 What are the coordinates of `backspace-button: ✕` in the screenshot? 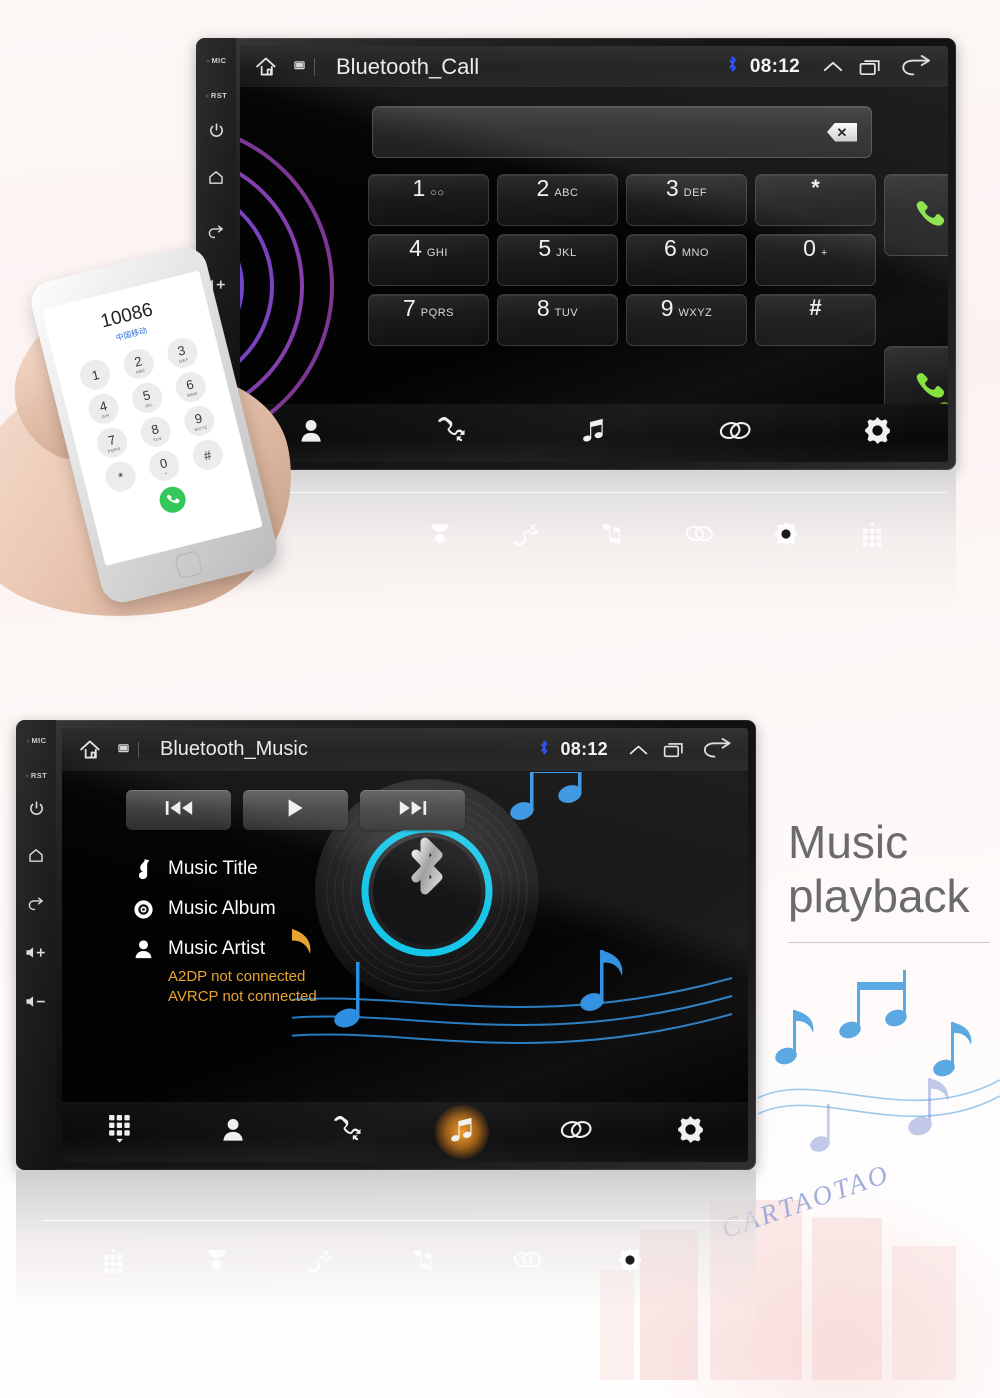 It's located at (842, 132).